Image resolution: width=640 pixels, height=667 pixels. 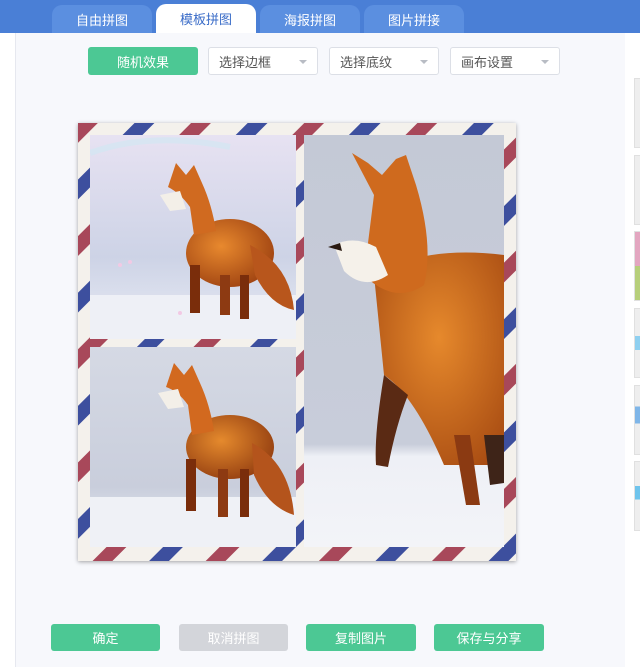 I want to click on cancel-collage-label: 取消拼图, so click(x=233, y=639).